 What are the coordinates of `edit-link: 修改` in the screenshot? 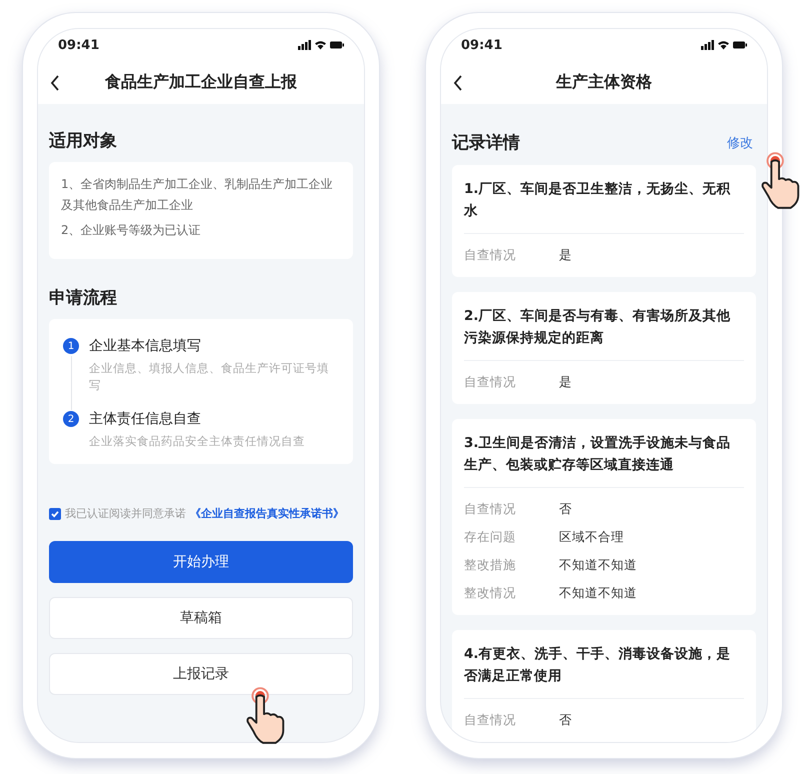 It's located at (740, 143).